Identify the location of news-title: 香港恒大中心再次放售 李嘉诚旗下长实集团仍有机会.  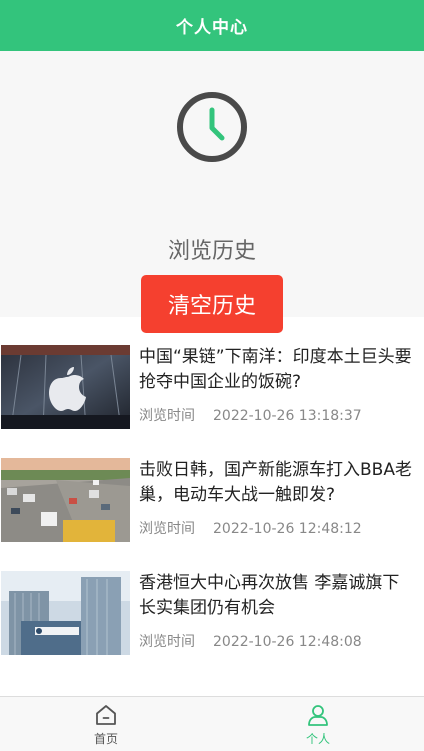
(276, 596).